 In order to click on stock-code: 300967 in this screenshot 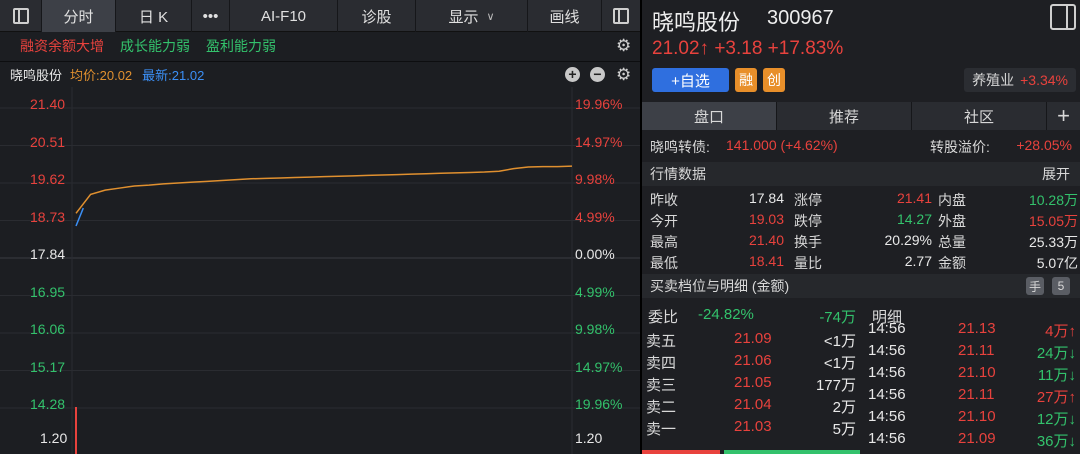, I will do `click(800, 18)`.